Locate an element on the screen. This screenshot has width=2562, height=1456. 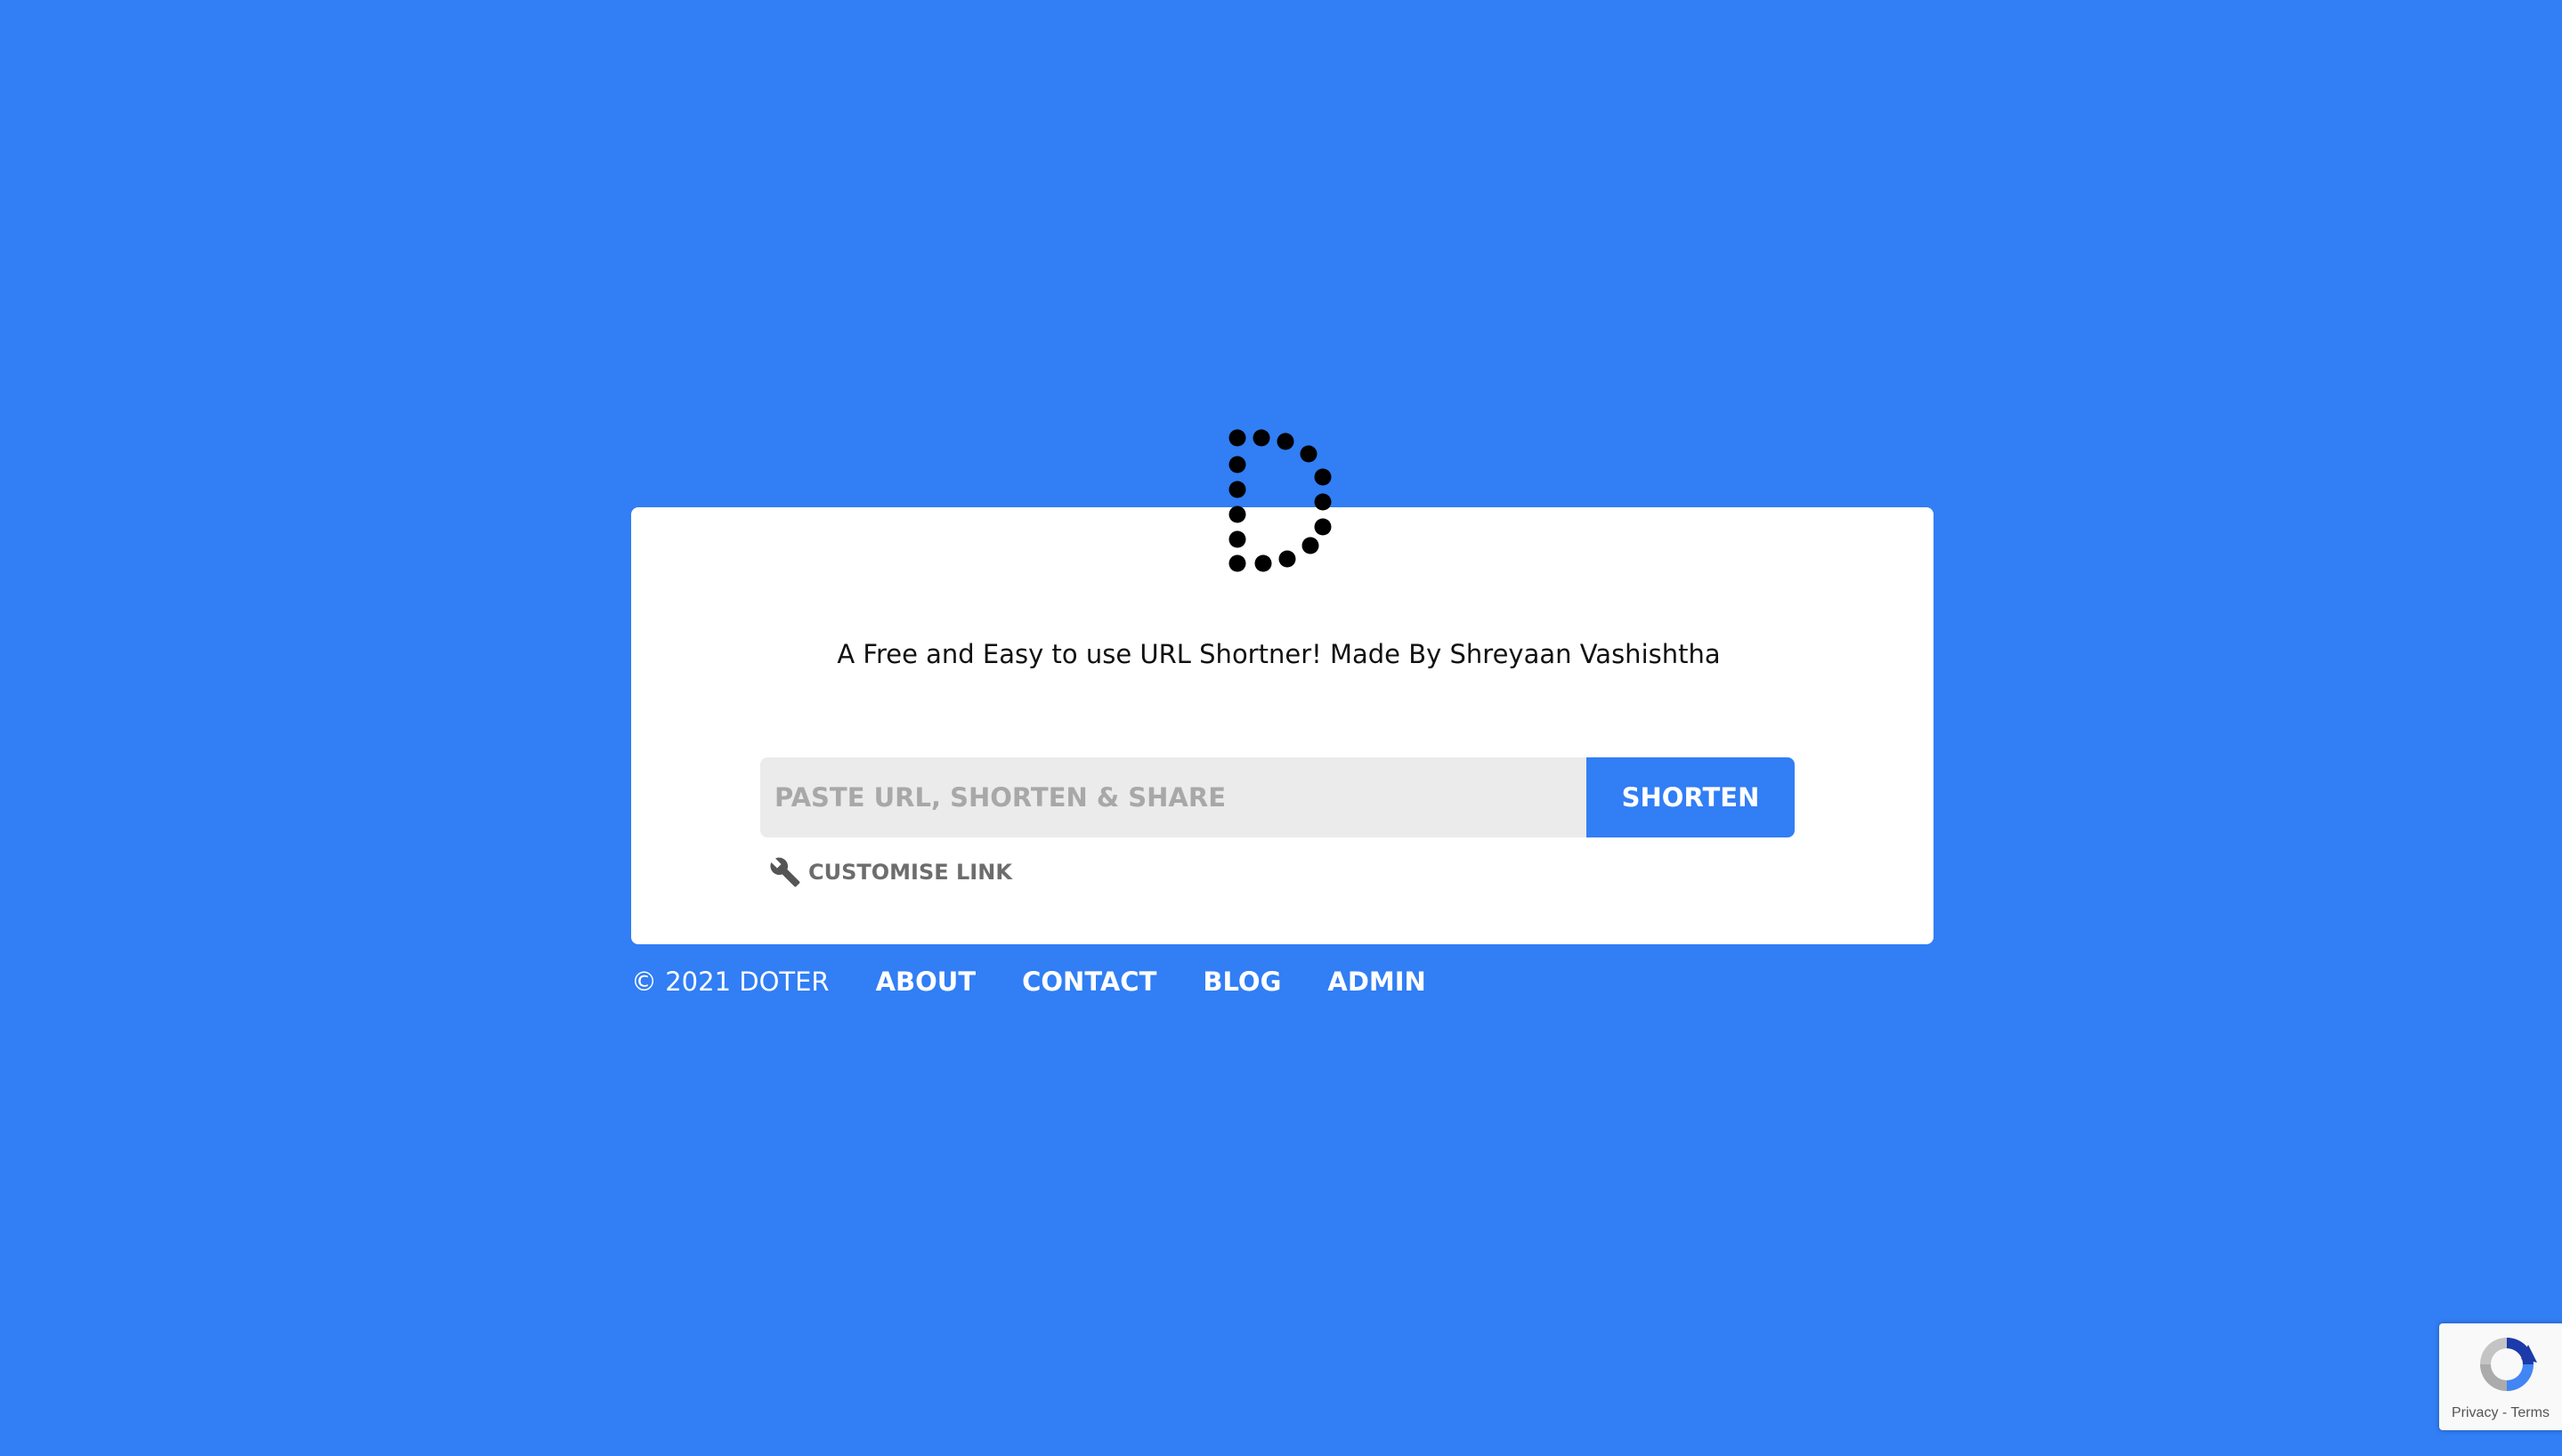
recaptcha-terms-link: Terms is located at coordinates (2530, 1412).